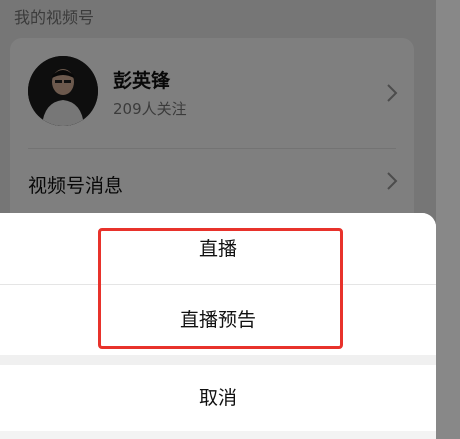  Describe the element at coordinates (218, 360) in the screenshot. I see `sheet-gap` at that location.